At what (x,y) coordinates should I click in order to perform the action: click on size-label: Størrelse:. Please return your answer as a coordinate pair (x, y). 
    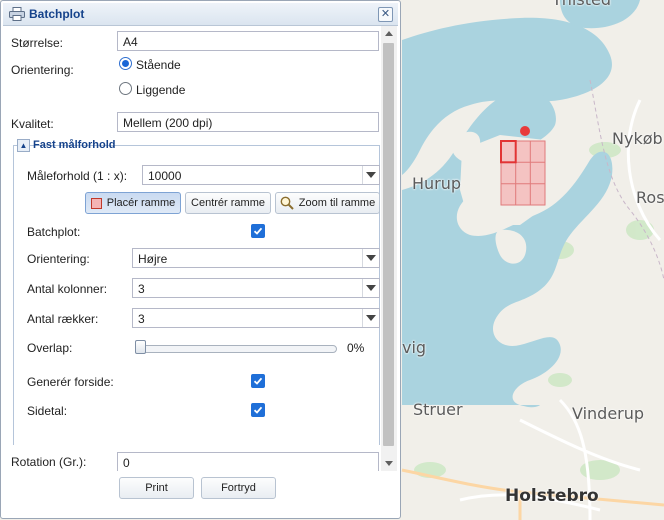
    Looking at the image, I should click on (37, 43).